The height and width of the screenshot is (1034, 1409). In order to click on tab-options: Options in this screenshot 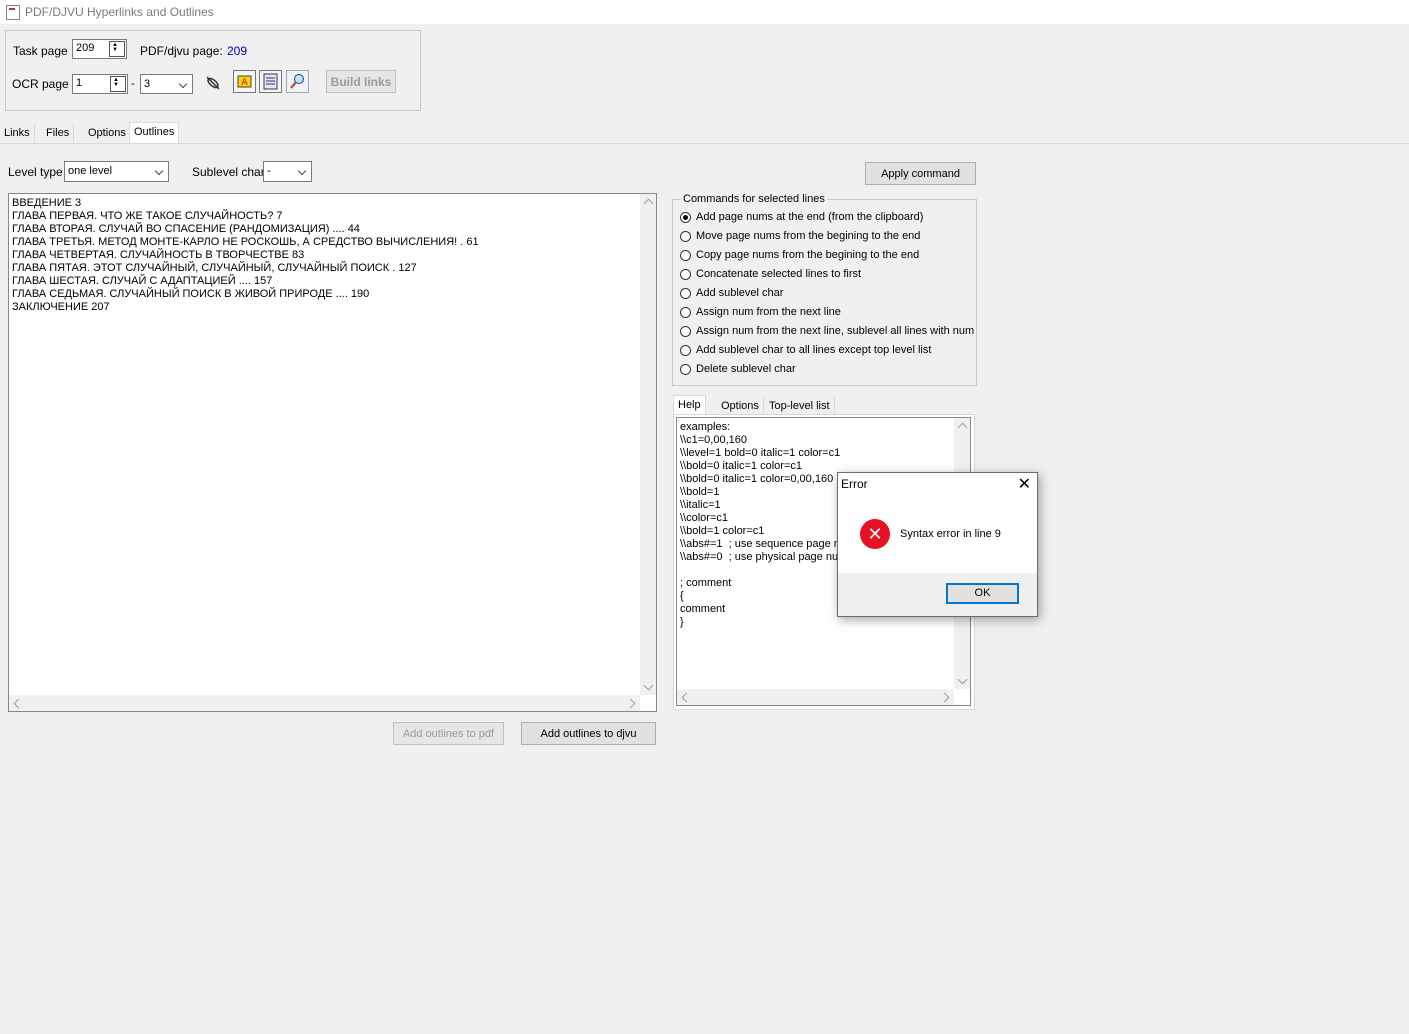, I will do `click(107, 133)`.